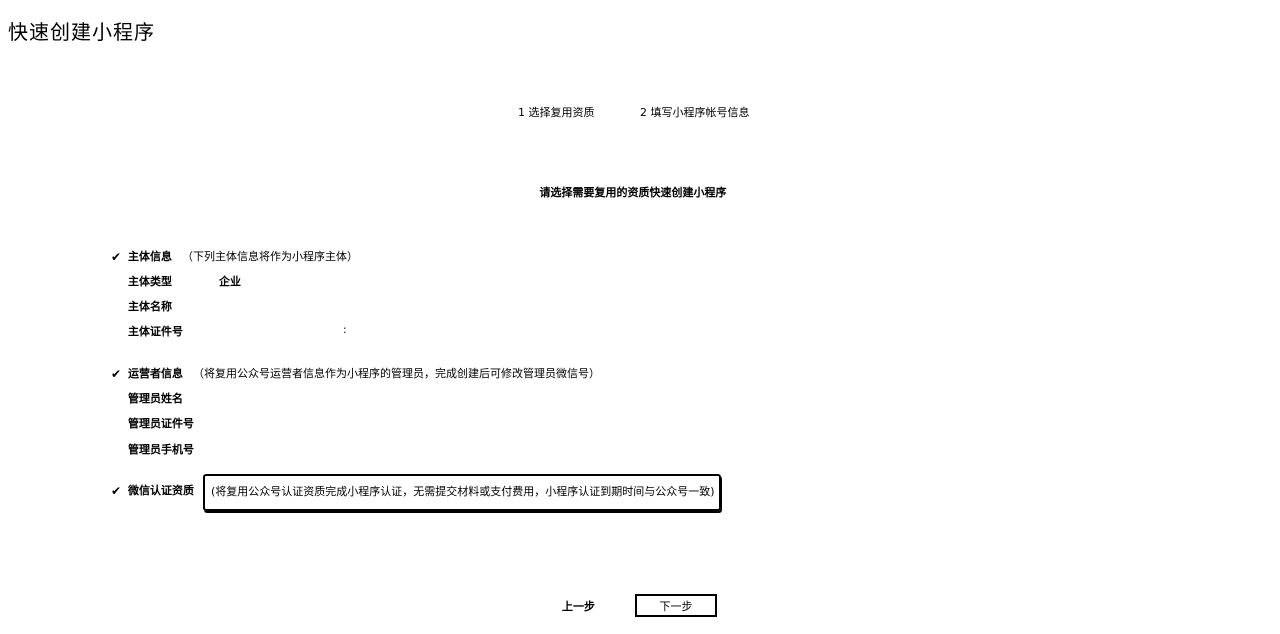 The image size is (1280, 634). Describe the element at coordinates (155, 373) in the screenshot. I see `operator-title: 运营者信息` at that location.